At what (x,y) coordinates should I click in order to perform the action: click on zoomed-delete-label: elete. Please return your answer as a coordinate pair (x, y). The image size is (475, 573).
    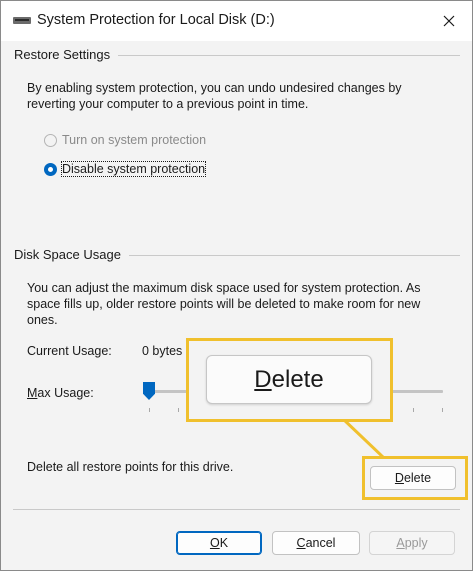
    Looking at the image, I should click on (297, 379).